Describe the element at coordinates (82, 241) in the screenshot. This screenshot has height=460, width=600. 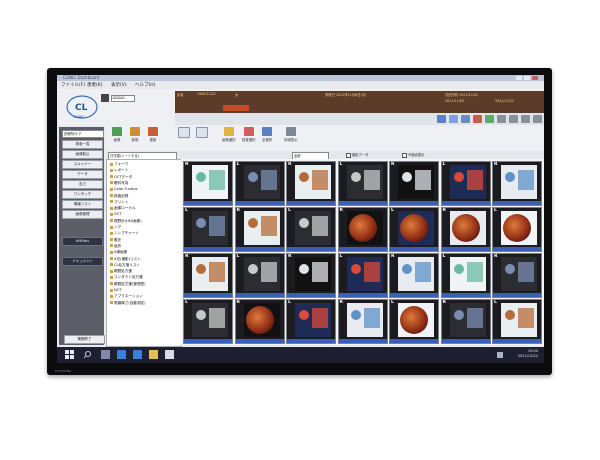
I see `sidebar-button-hmnav: HM/Nav` at that location.